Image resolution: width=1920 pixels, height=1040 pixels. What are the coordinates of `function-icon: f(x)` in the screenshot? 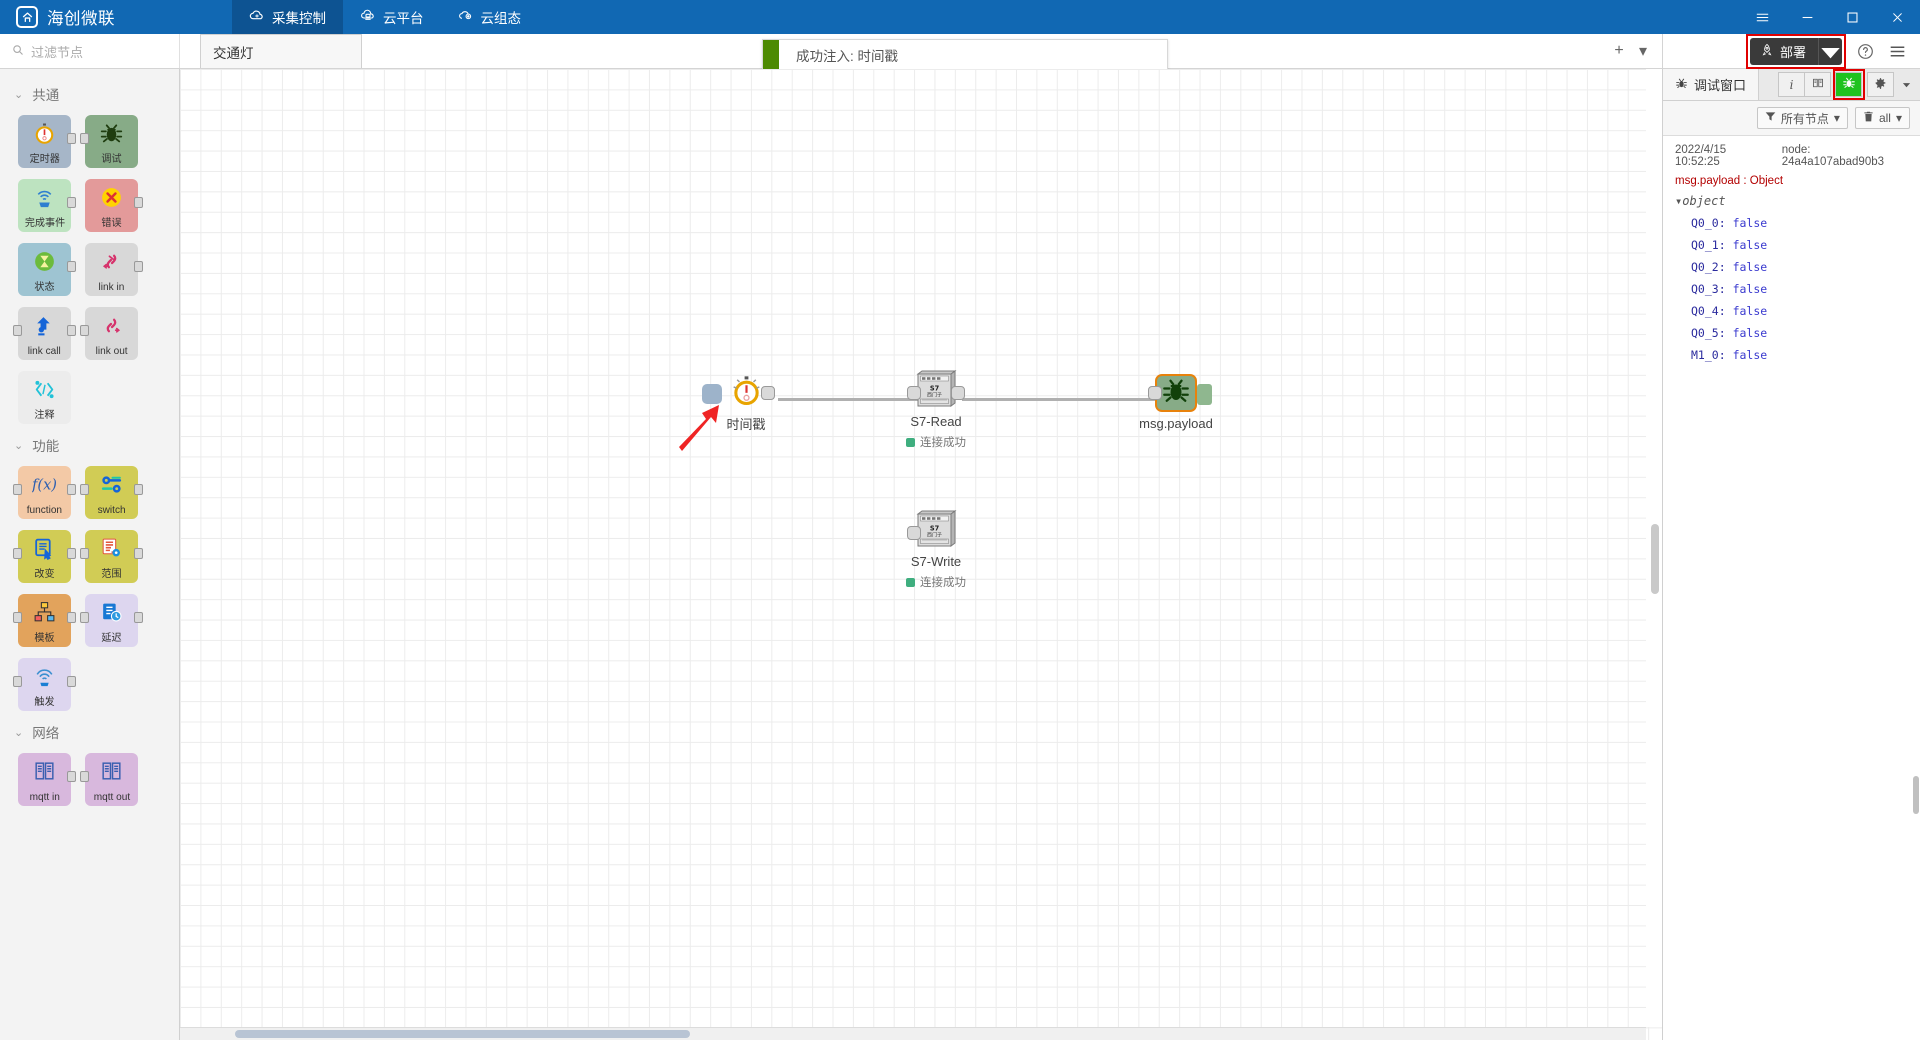 It's located at (44, 484).